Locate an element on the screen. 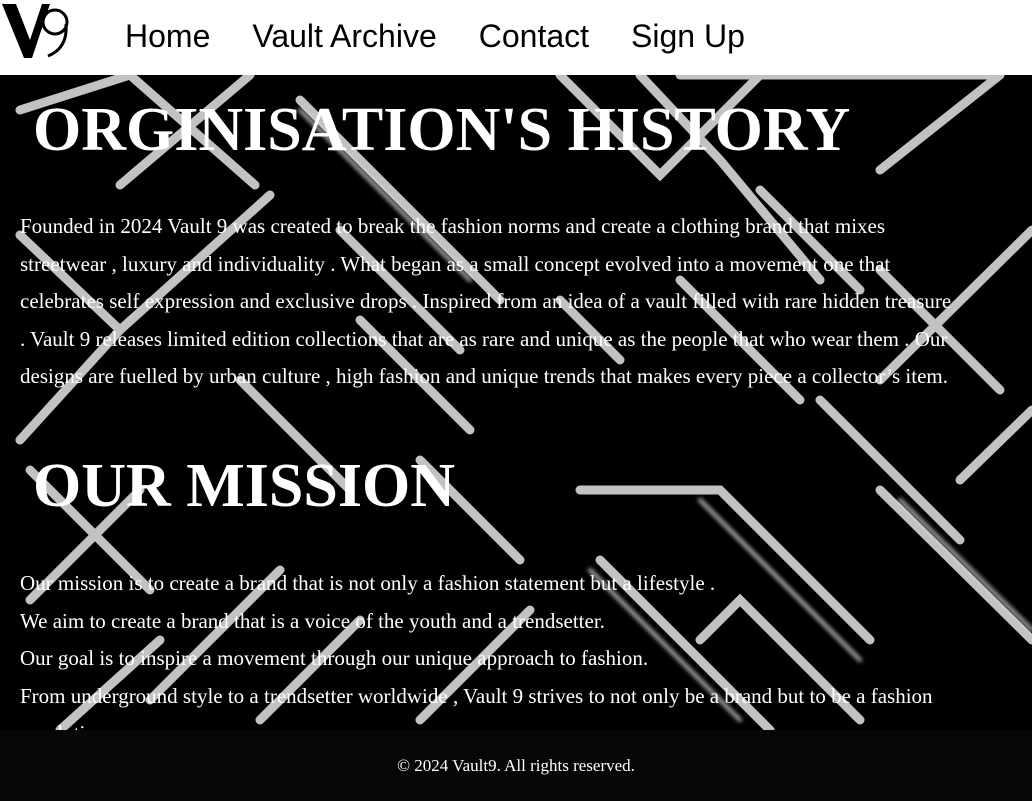  mission-heading: OUR MISSION is located at coordinates (244, 486).